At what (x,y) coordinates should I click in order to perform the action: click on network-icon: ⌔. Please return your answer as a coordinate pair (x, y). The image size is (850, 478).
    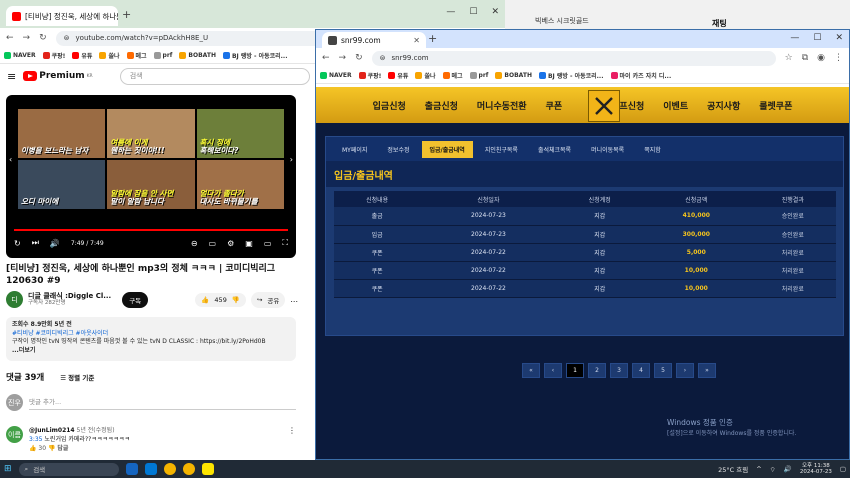
    Looking at the image, I should click on (773, 469).